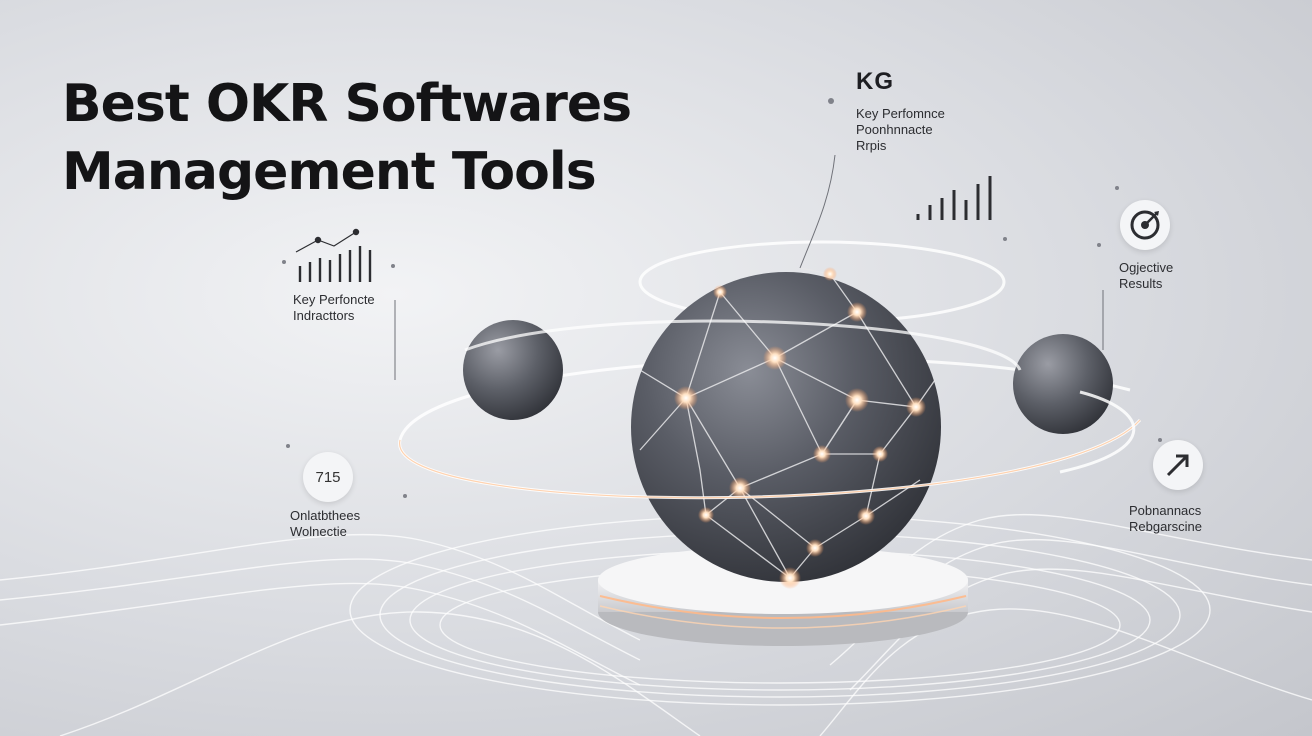  I want to click on value-number: 715, so click(328, 477).